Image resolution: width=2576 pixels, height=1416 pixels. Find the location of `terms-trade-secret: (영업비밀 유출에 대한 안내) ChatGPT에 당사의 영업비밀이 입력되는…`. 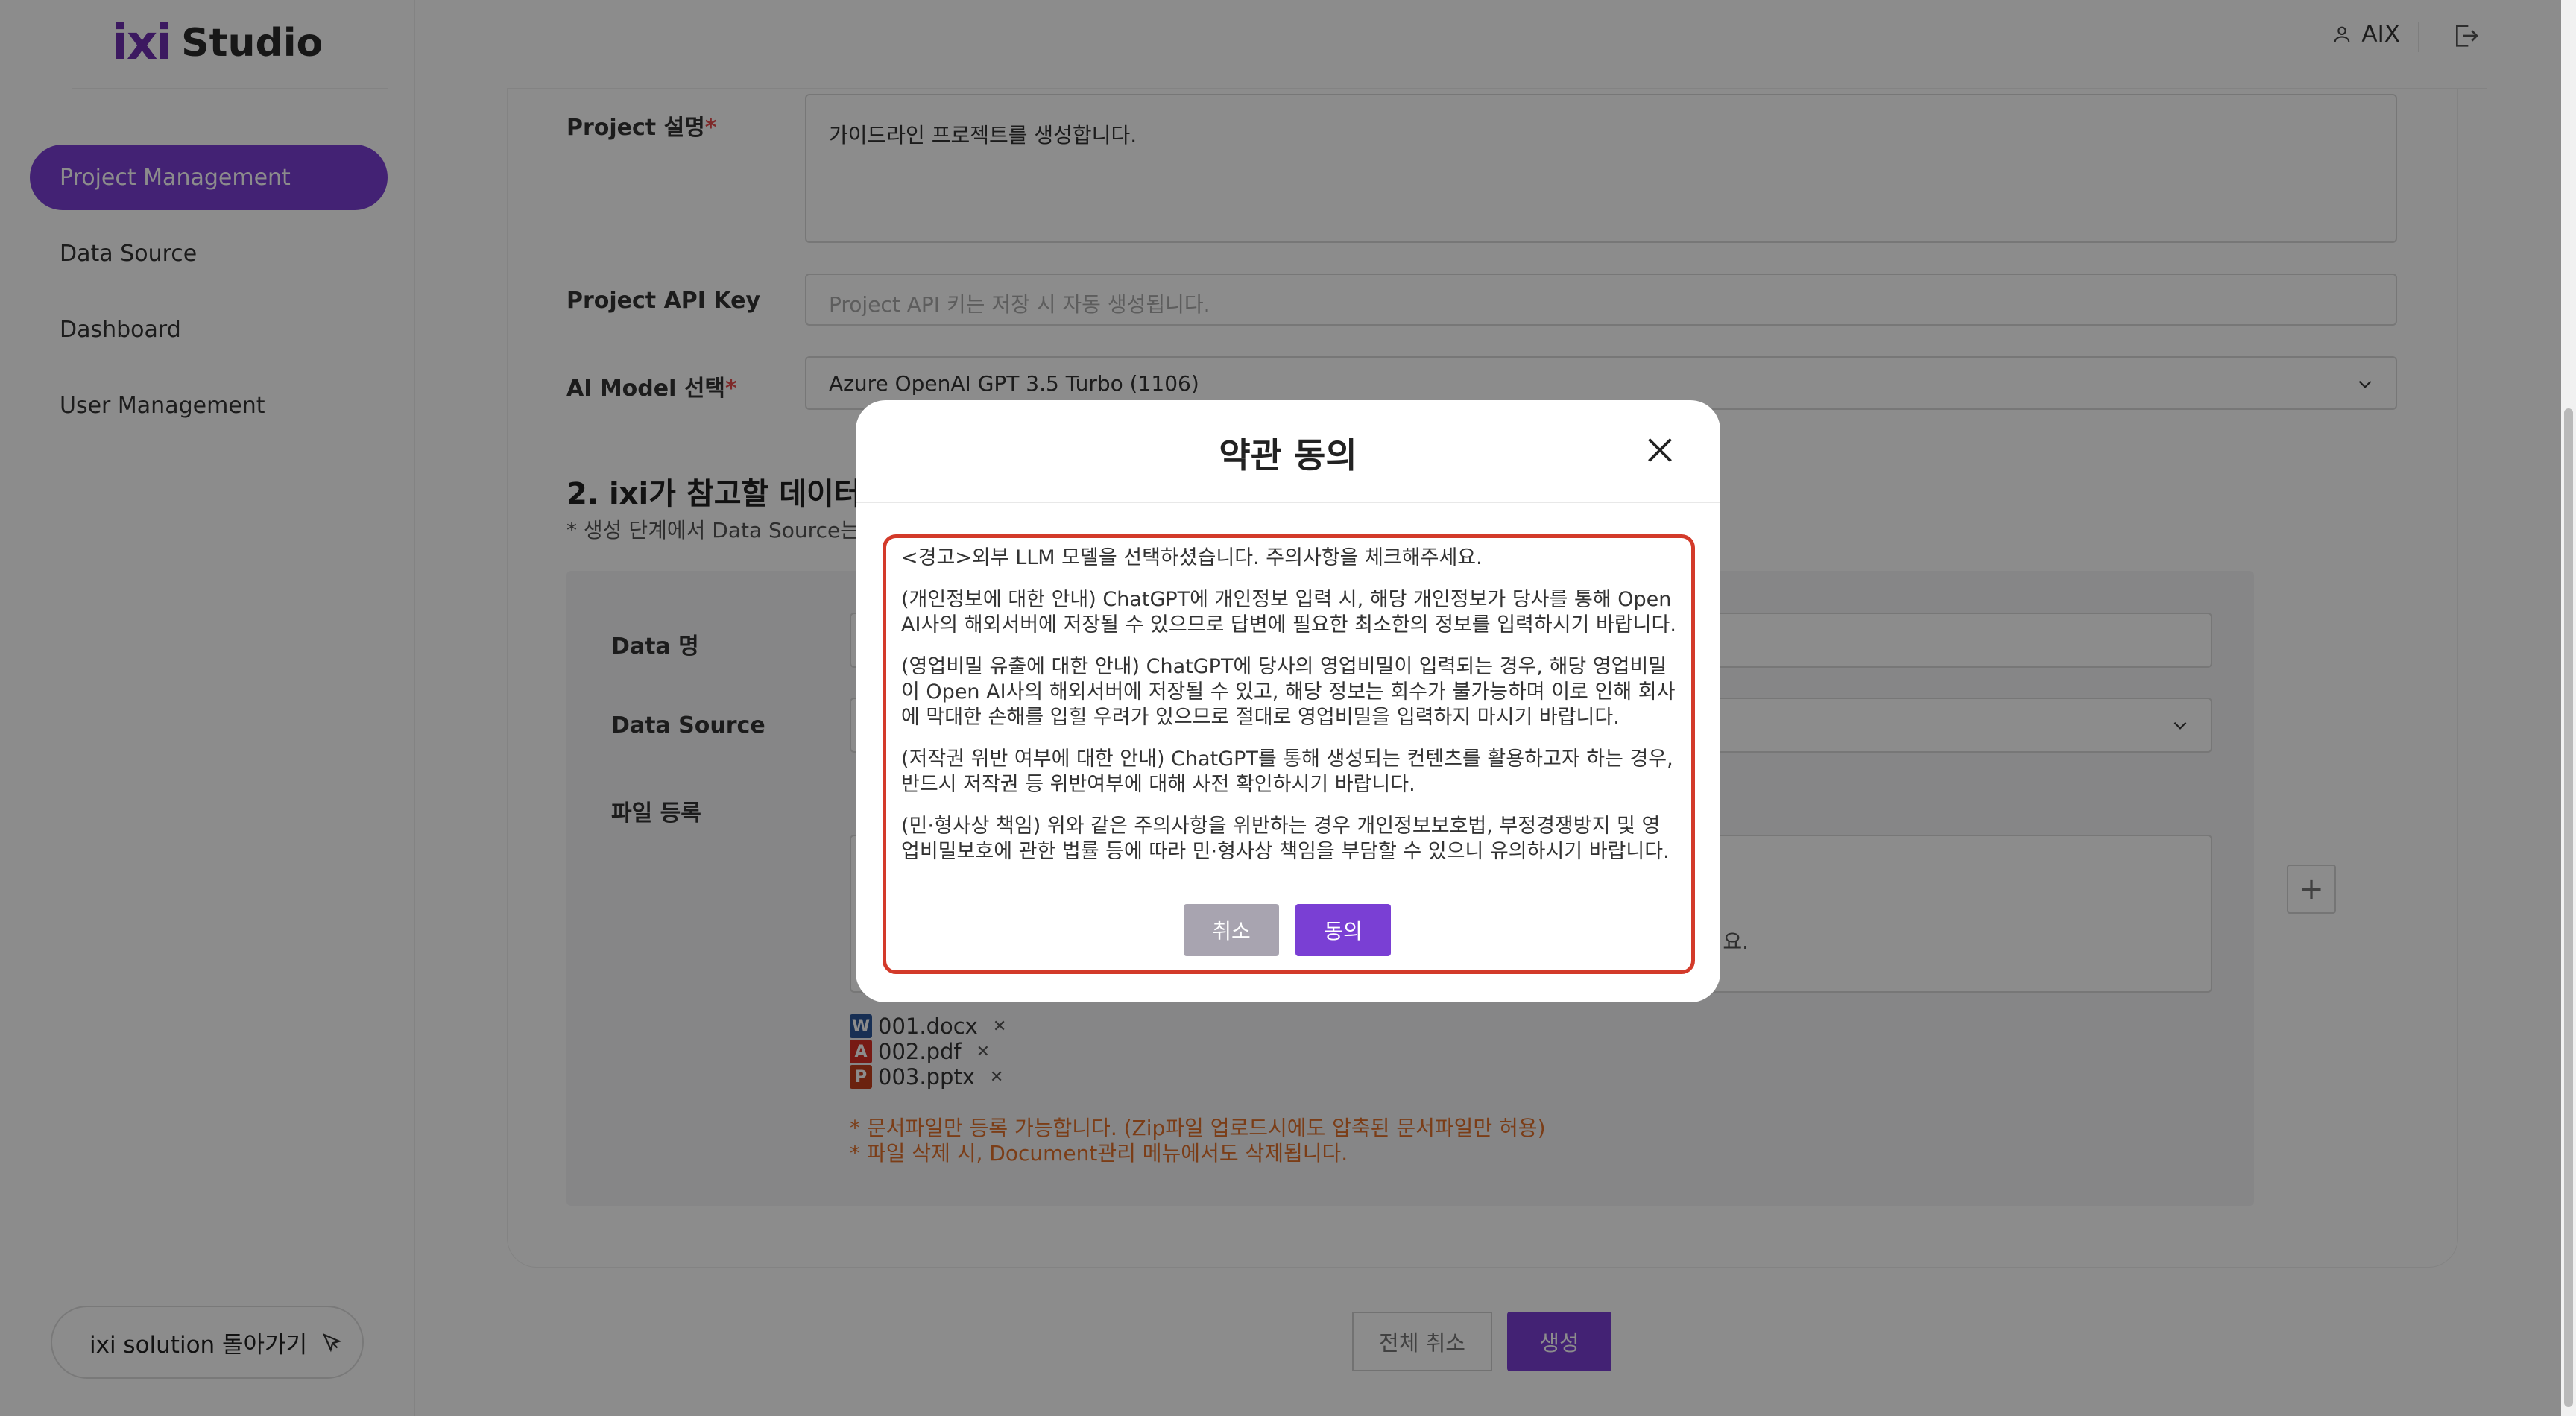

terms-trade-secret: (영업비밀 유출에 대한 안내) ChatGPT에 당사의 영업비밀이 입력되는… is located at coordinates (1288, 692).